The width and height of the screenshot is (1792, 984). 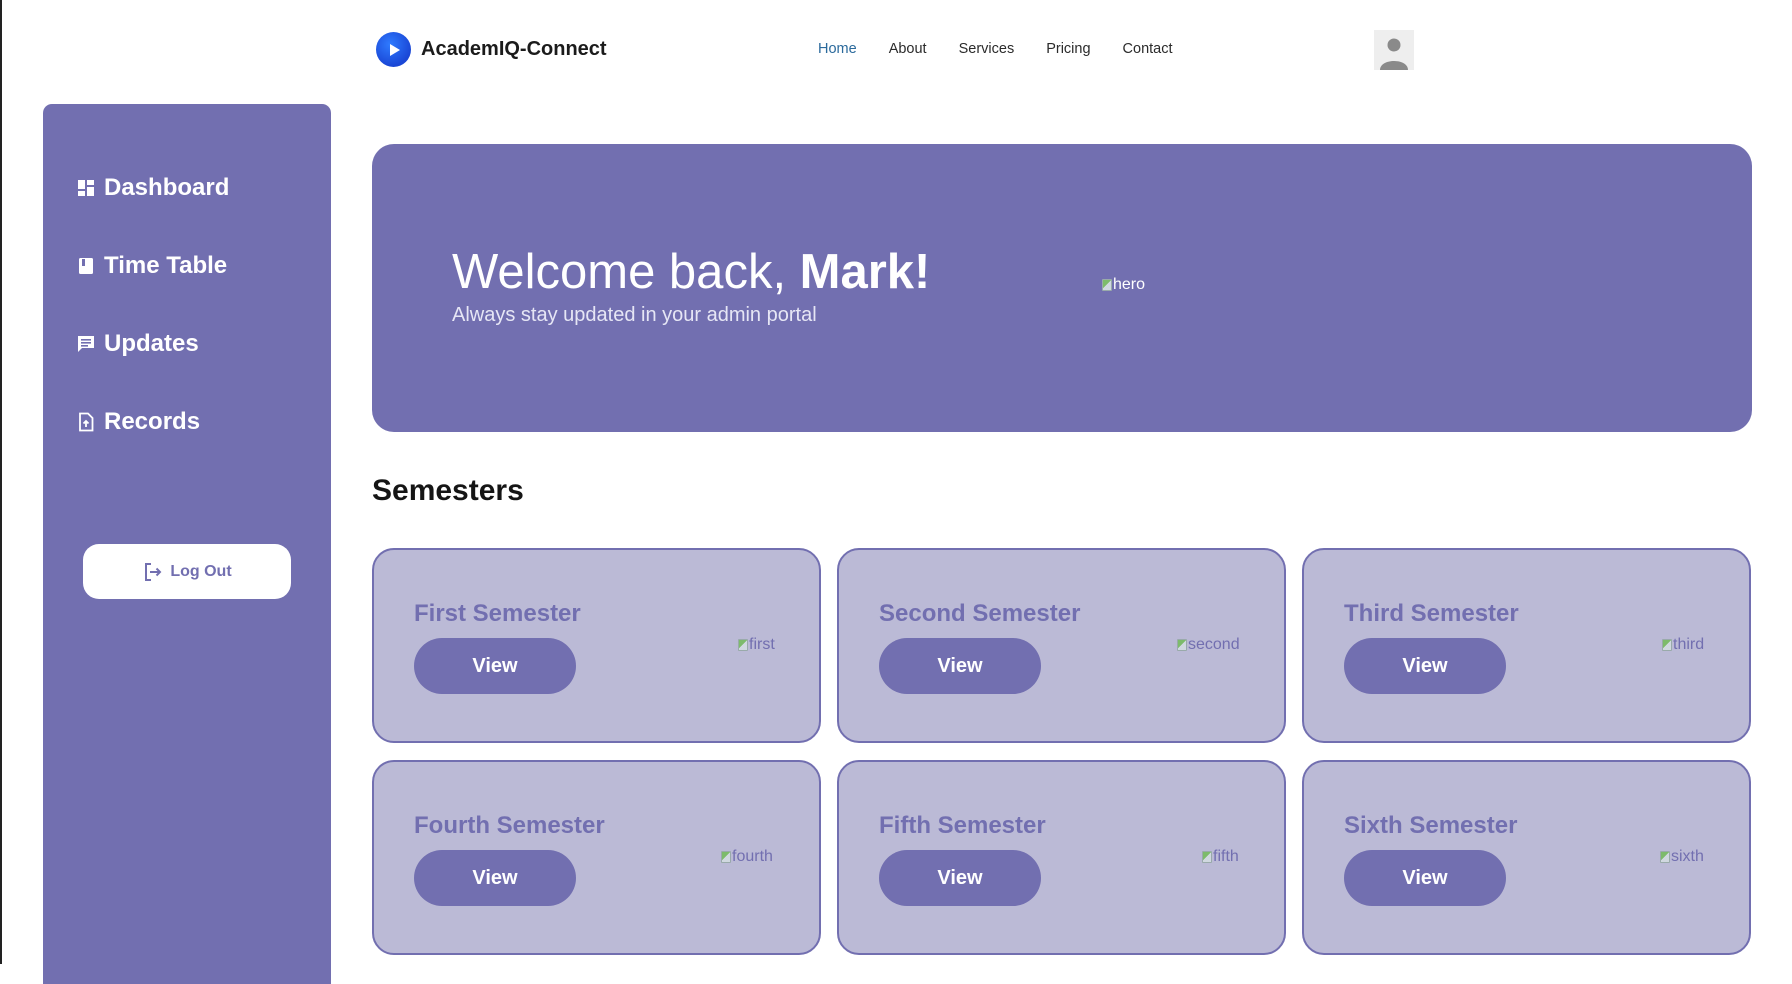 What do you see at coordinates (1061, 645) in the screenshot?
I see `semester-card-second: Second Semester View second` at bounding box center [1061, 645].